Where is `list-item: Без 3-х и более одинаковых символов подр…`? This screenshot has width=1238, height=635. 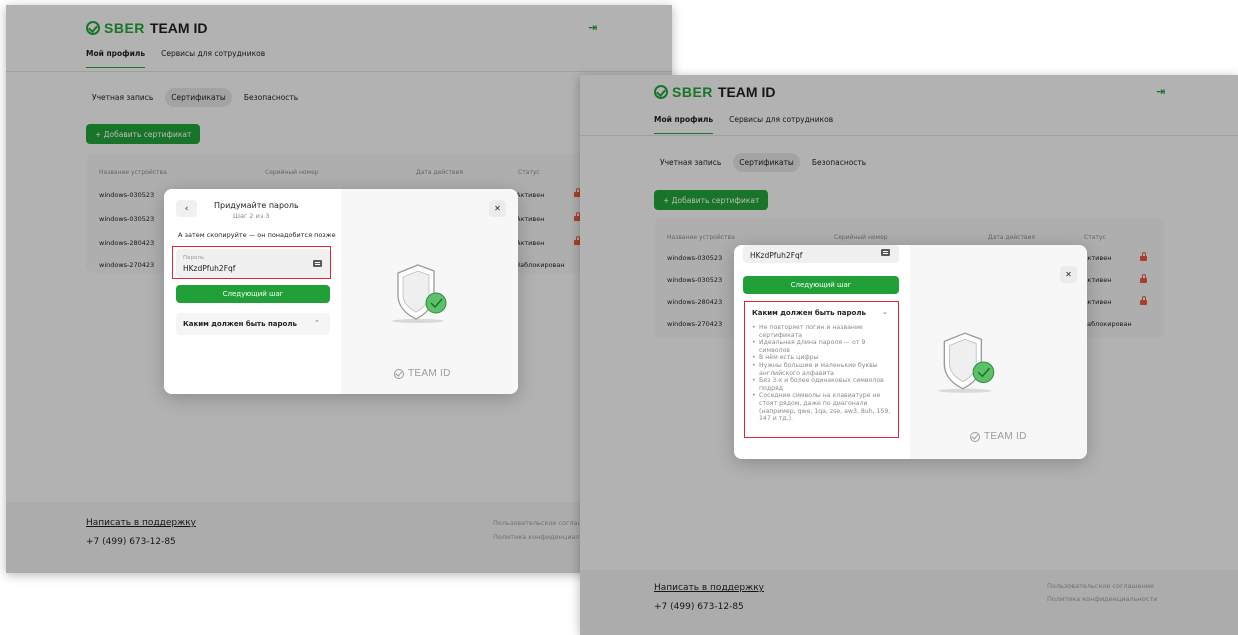
list-item: Без 3-х и более одинаковых символов подр… is located at coordinates (825, 384).